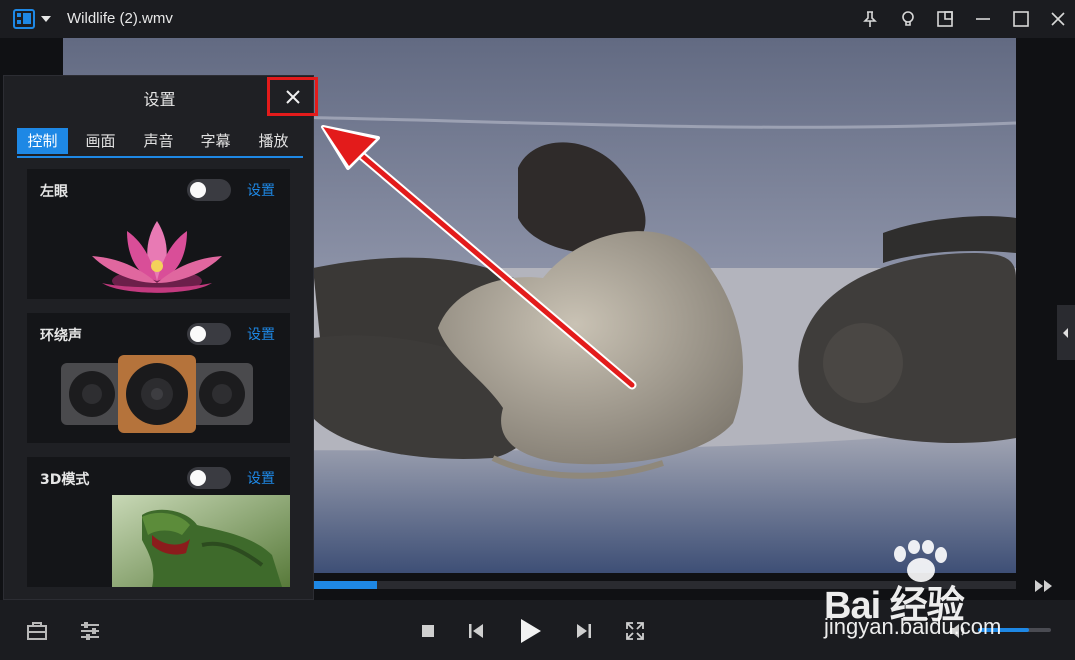  Describe the element at coordinates (201, 541) in the screenshot. I see `dinosaur-image` at that location.